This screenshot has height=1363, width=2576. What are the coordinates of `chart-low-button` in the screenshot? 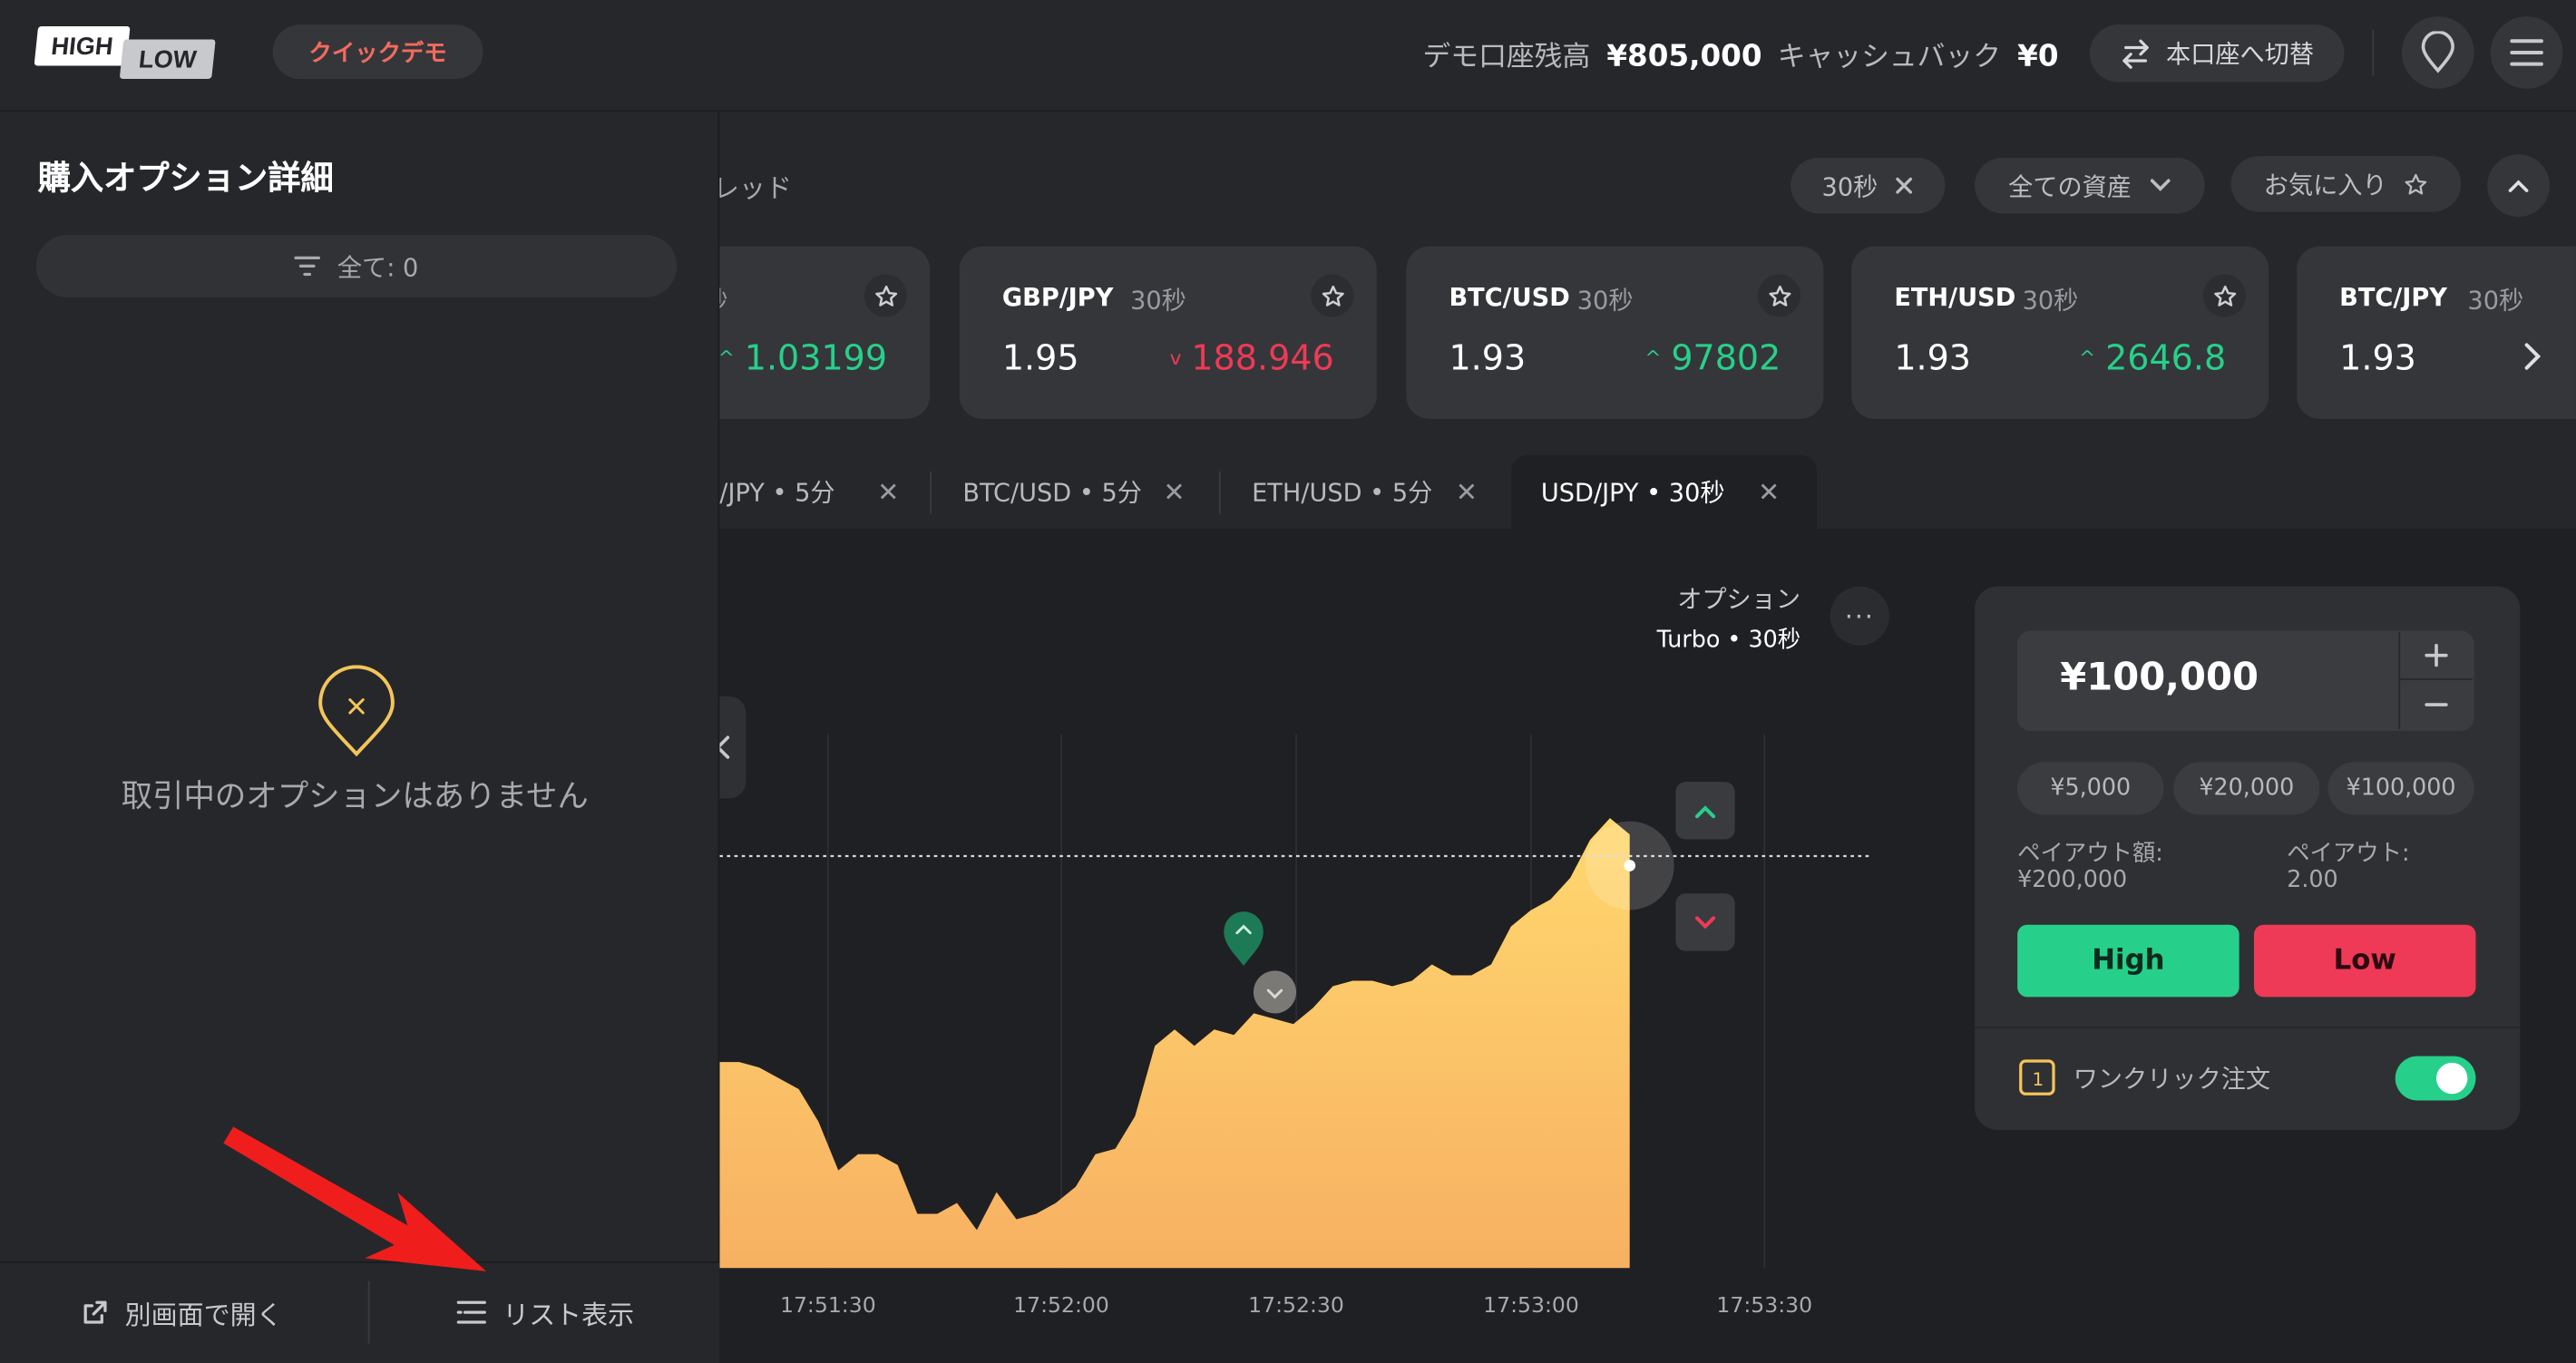 It's located at (1705, 922).